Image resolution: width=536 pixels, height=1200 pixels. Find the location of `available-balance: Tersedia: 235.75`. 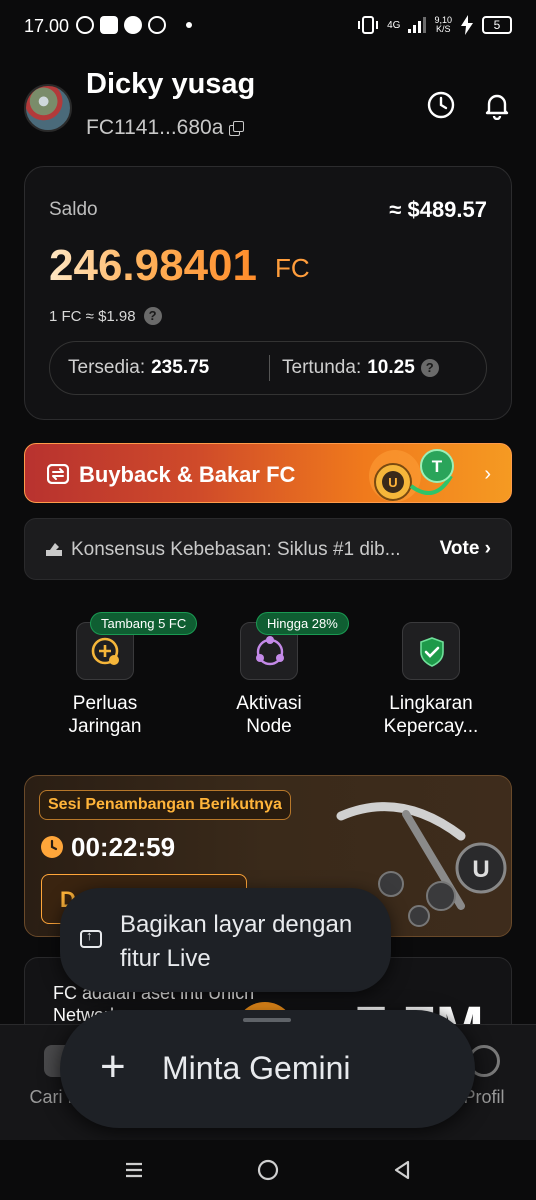

available-balance: Tersedia: 235.75 is located at coordinates (138, 368).